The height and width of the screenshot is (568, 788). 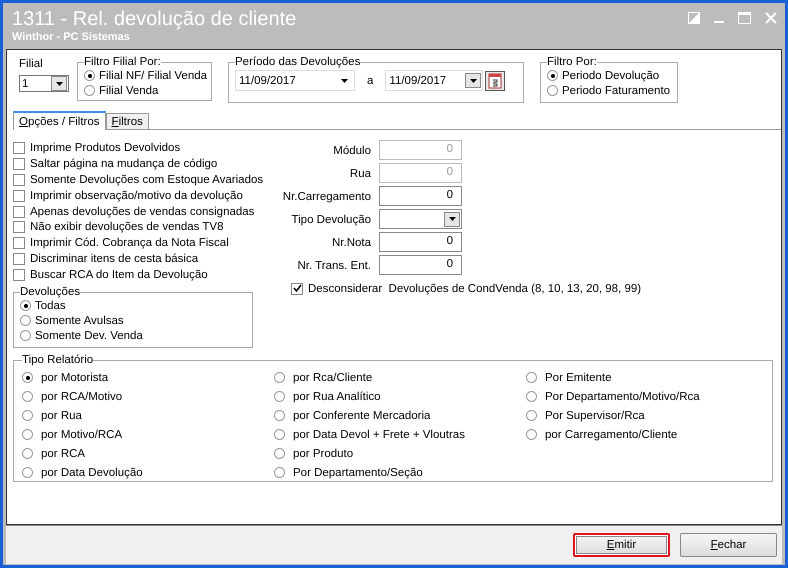 I want to click on radio-option: Todas, so click(x=134, y=306).